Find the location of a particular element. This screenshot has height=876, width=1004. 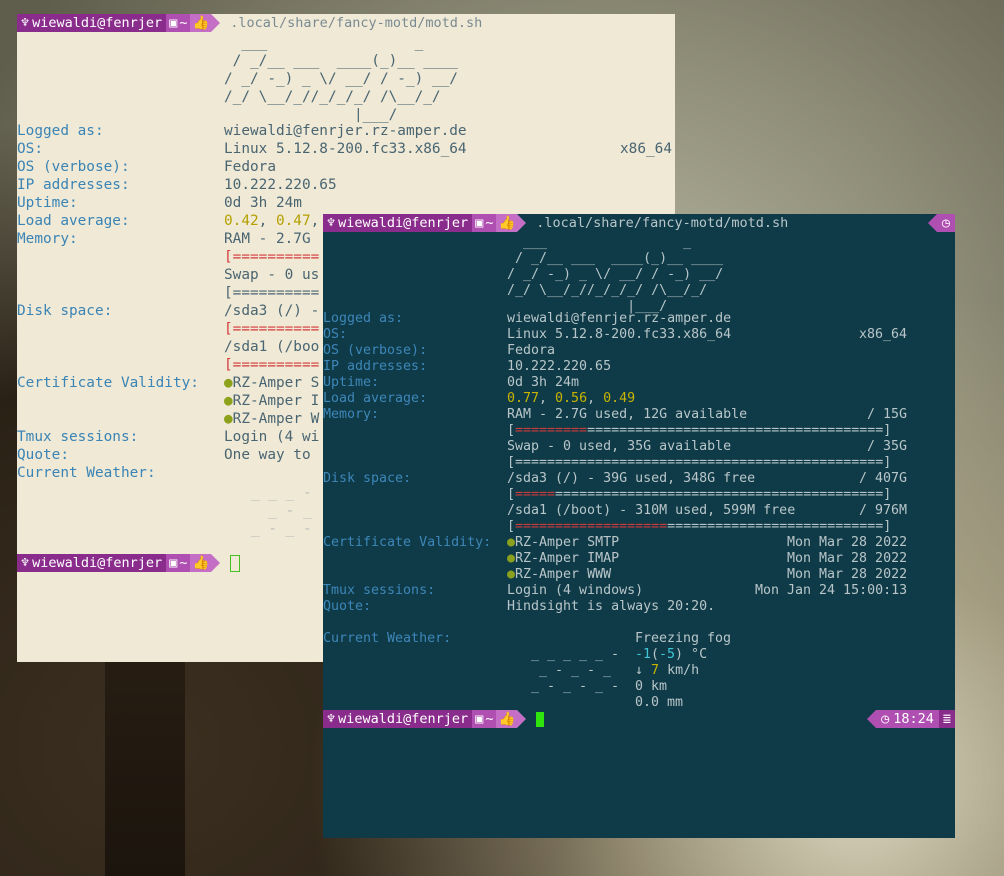

right-status-badge: ◷ 18:24 ≣ is located at coordinates (911, 719).